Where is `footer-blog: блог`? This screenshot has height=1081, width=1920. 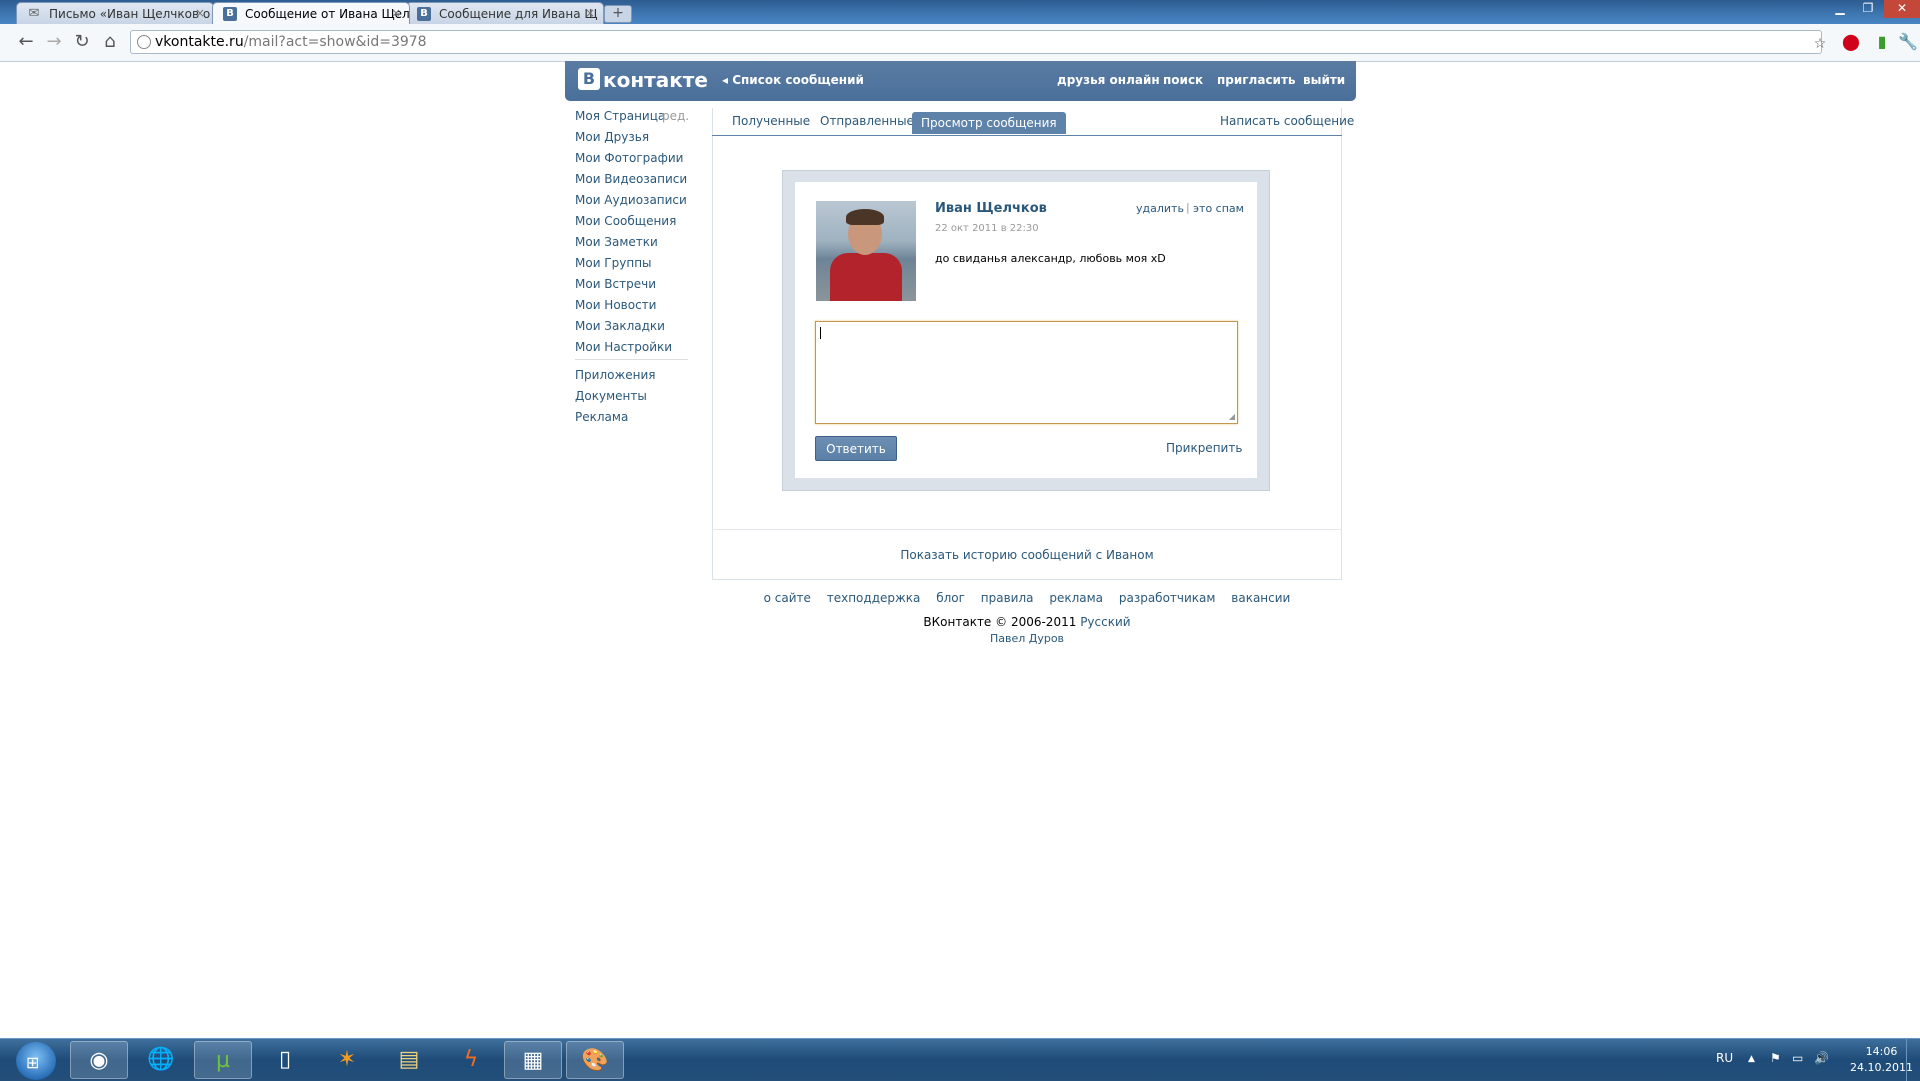
footer-blog: блог is located at coordinates (950, 598).